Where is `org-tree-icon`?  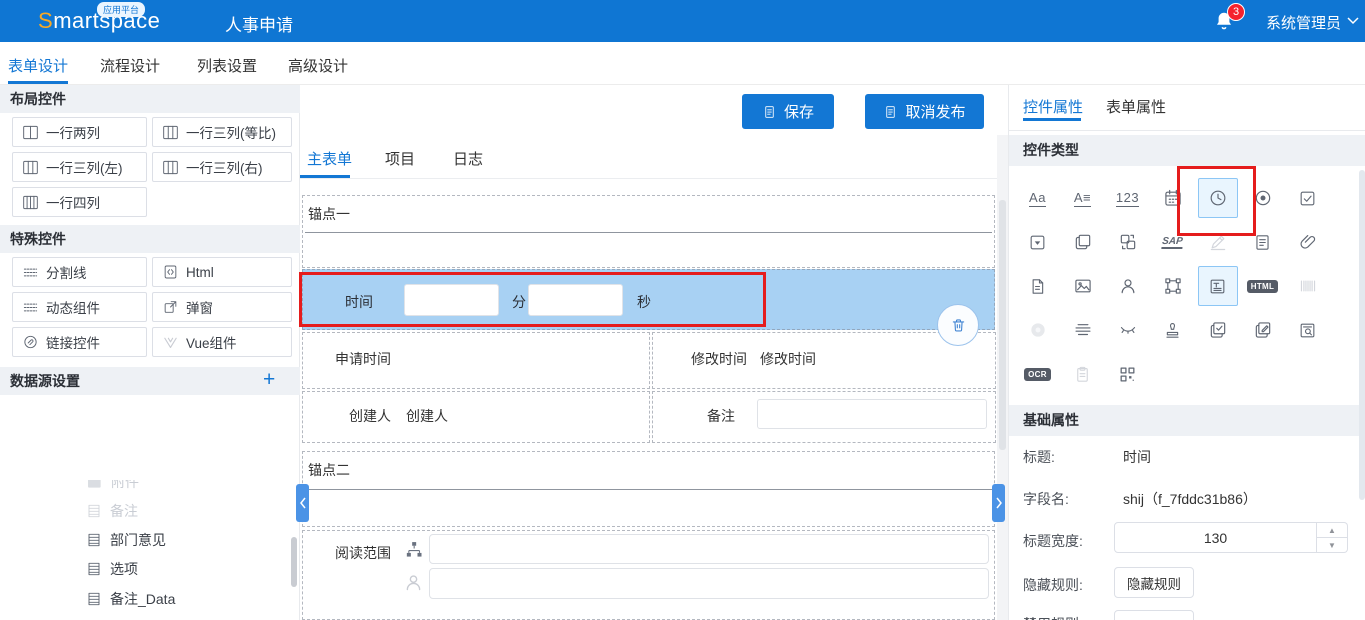
org-tree-icon is located at coordinates (414, 550).